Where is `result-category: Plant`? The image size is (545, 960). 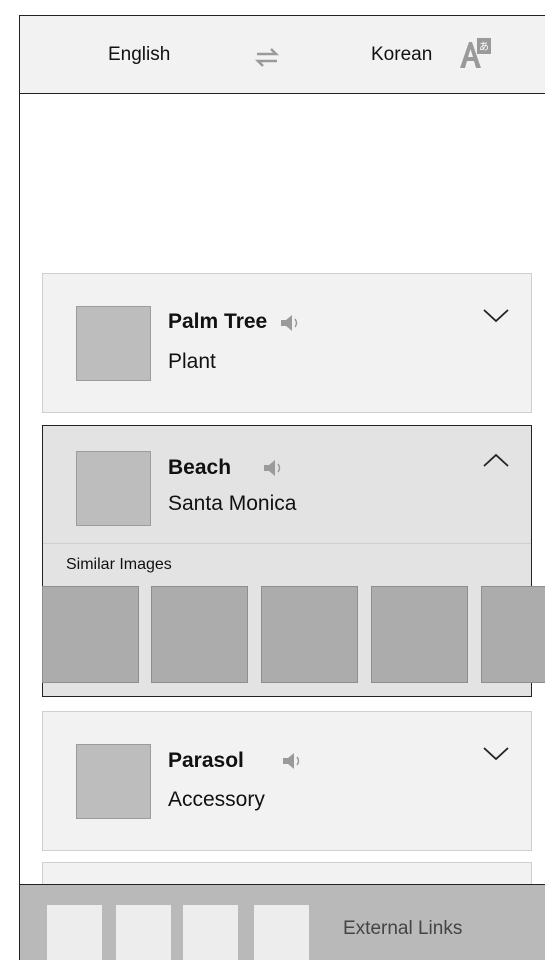
result-category: Plant is located at coordinates (192, 361).